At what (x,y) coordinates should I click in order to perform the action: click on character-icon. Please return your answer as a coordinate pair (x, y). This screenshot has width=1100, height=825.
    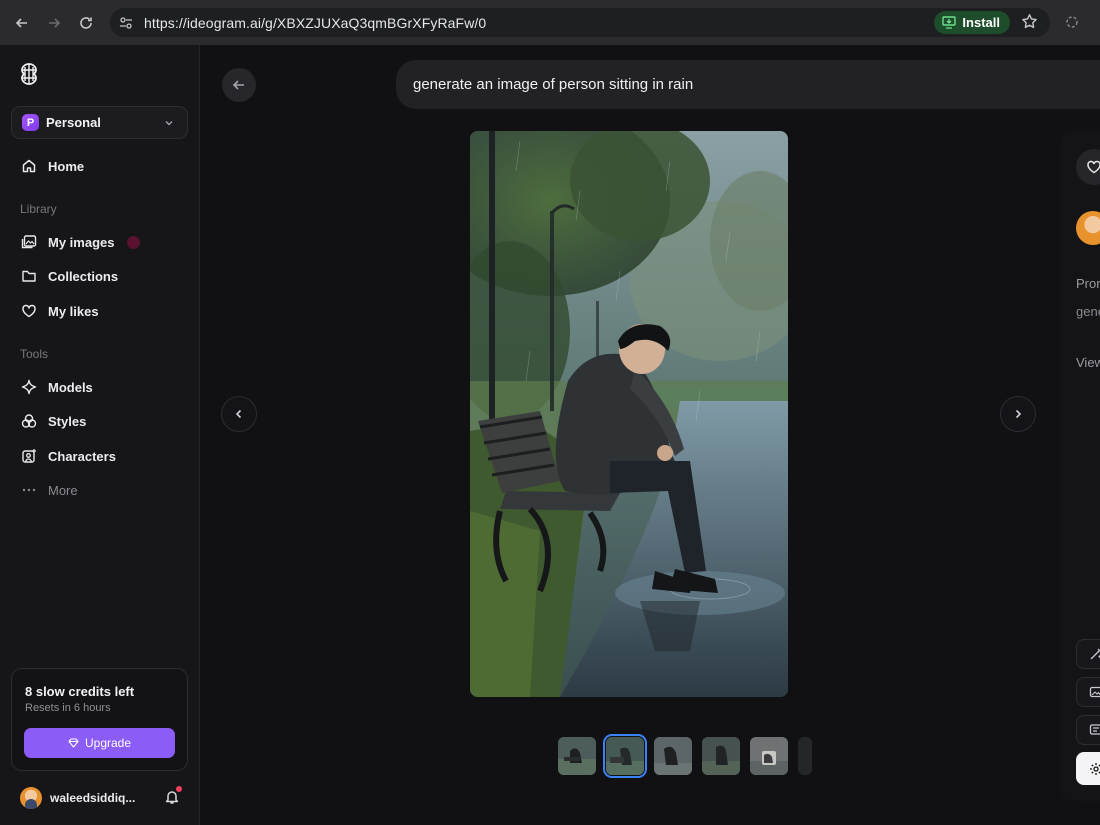
    Looking at the image, I should click on (28, 456).